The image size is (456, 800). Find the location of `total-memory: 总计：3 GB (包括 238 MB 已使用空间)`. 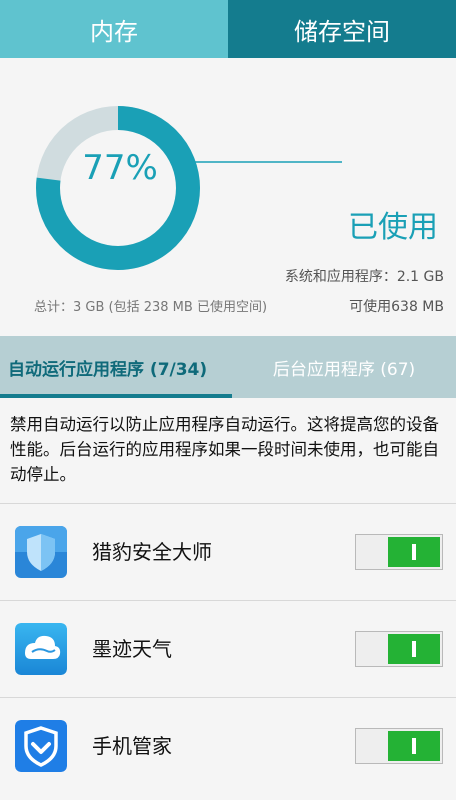

total-memory: 总计：3 GB (包括 238 MB 已使用空间) is located at coordinates (151, 307).